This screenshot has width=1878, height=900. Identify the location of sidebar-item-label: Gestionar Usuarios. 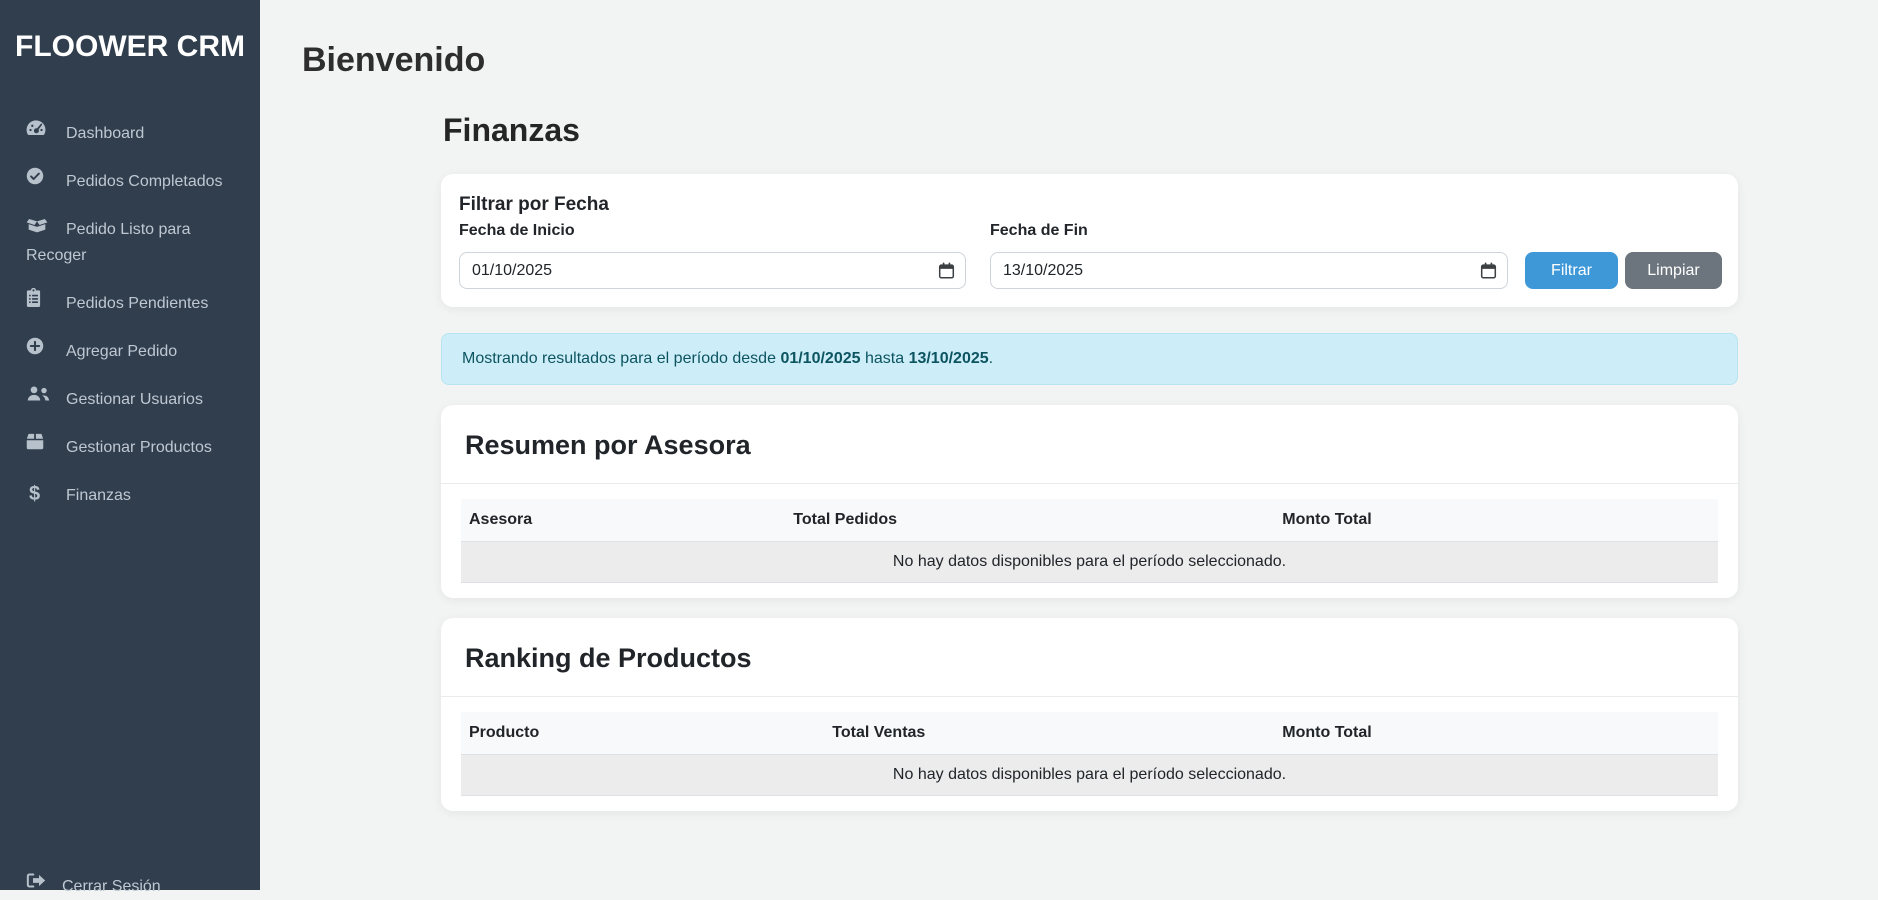
(134, 399).